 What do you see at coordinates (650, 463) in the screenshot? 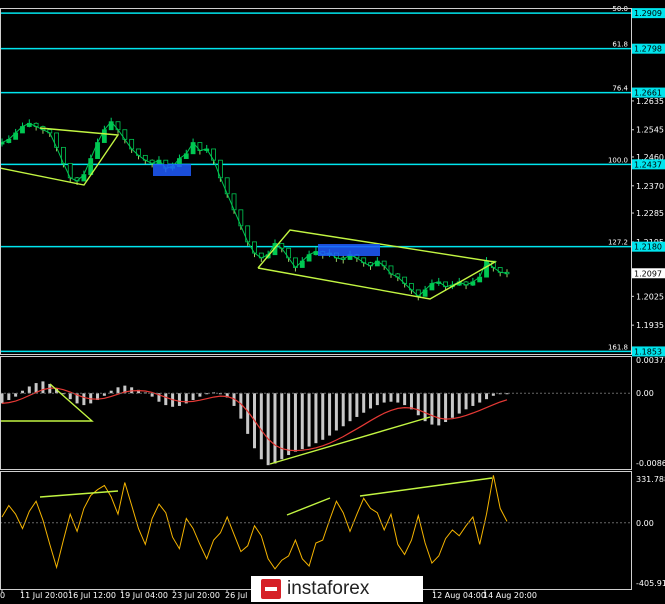
I see `macd-tick-label: -0.00863` at bounding box center [650, 463].